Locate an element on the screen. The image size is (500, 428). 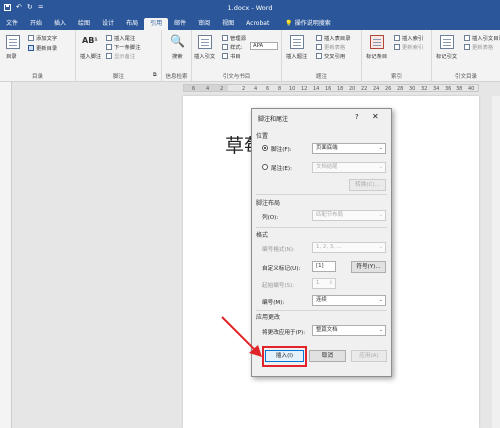
group-captions: 插入题注 插入表目录 更新表格 交叉引用 题注 is located at coordinates (322, 55).